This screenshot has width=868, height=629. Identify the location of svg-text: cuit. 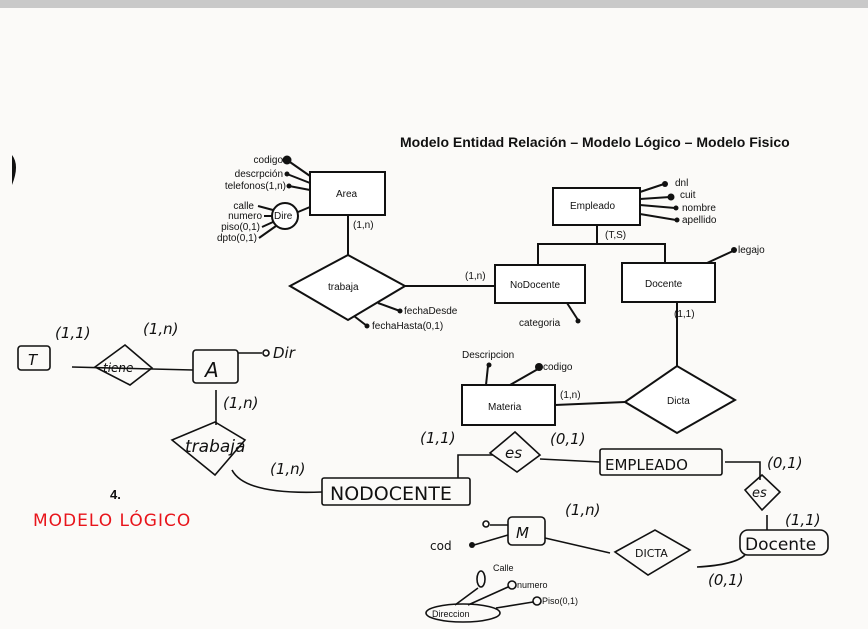
(688, 195).